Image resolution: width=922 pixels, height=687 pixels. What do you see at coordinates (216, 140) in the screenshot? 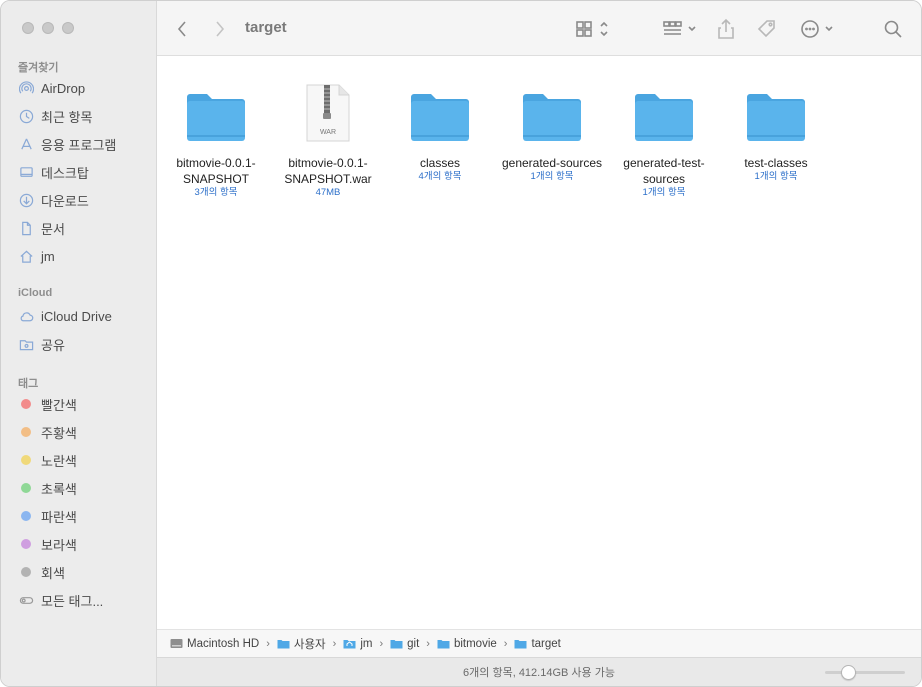
I see `file-item: bitmovie-0.0.1-SNAPSHOT 3개의 항목` at bounding box center [216, 140].